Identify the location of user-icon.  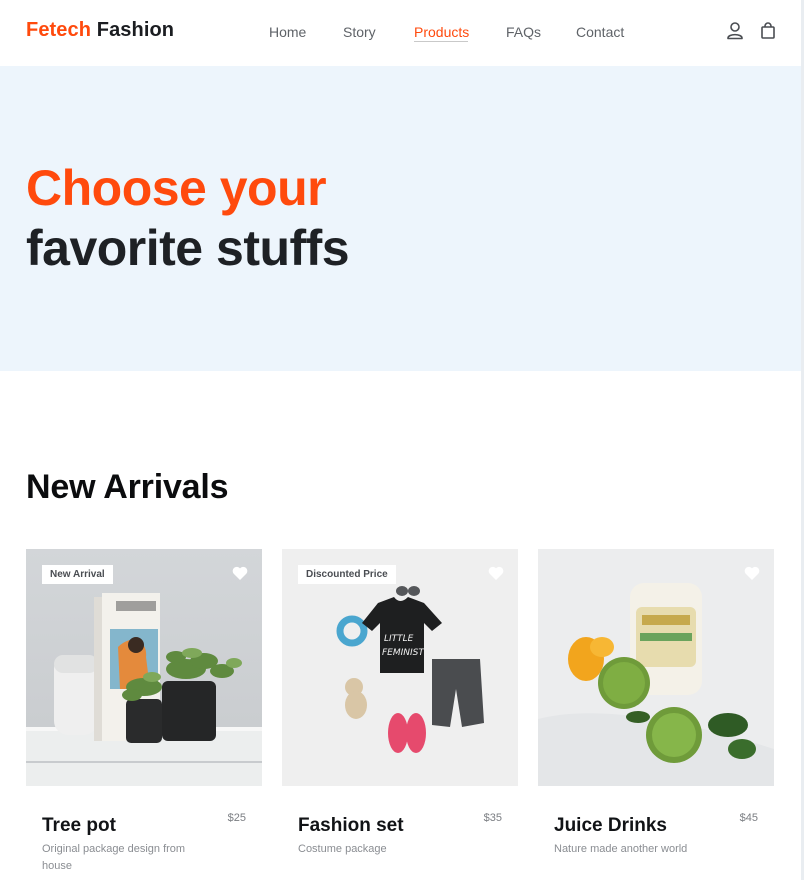
(735, 31).